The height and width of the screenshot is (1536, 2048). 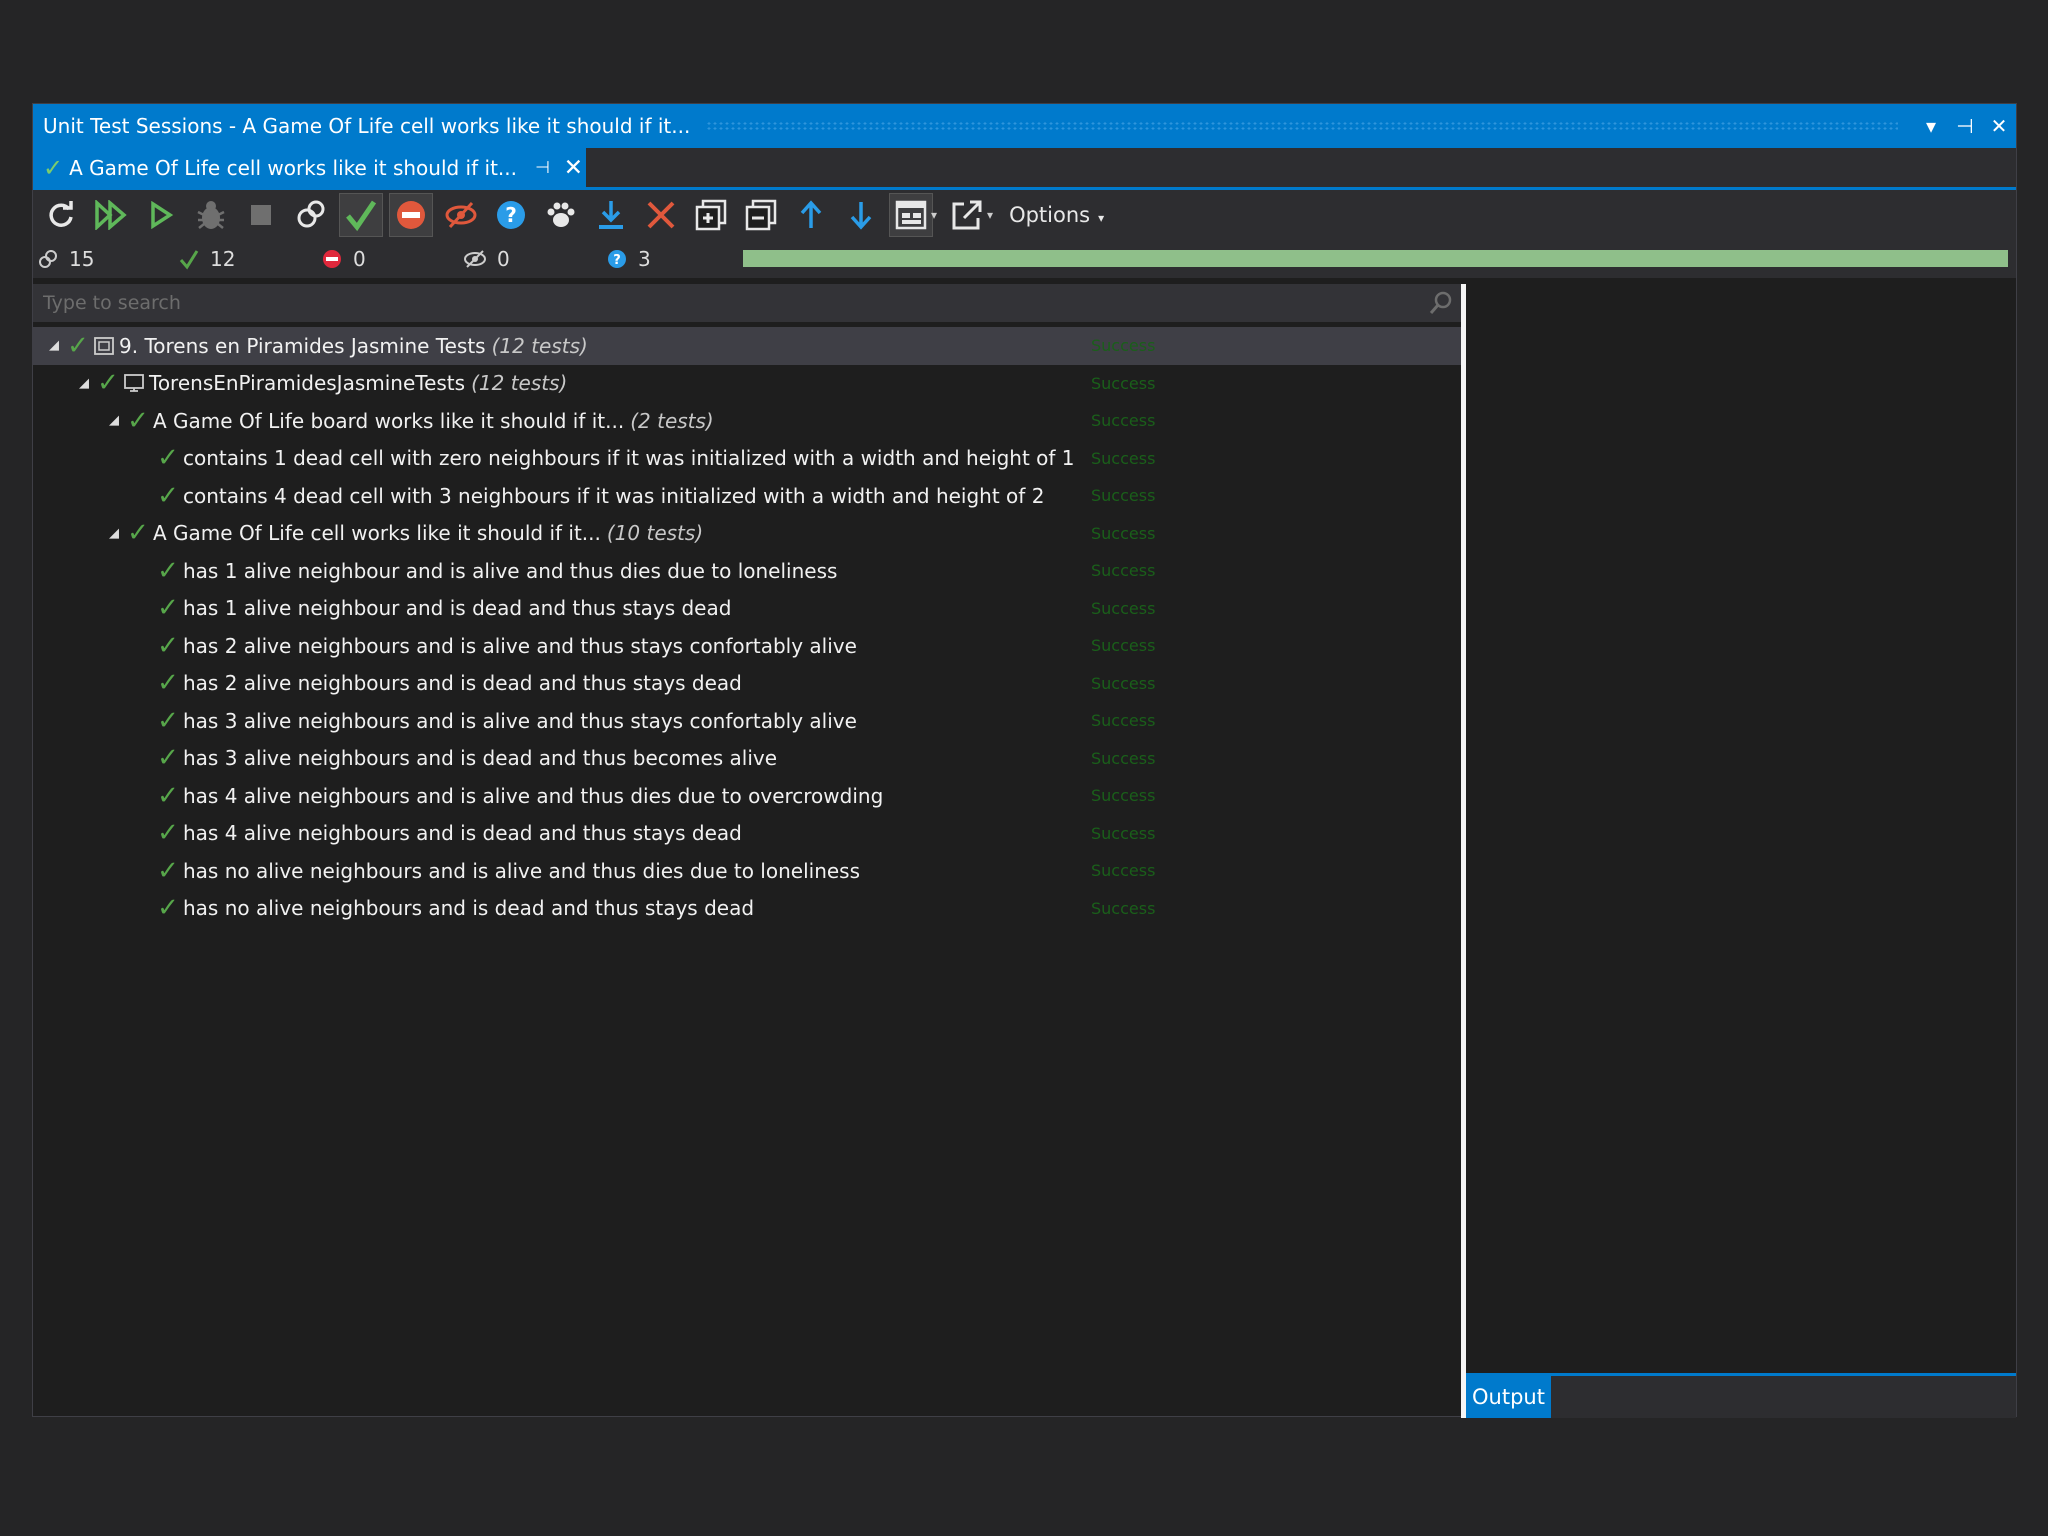 What do you see at coordinates (727, 303) in the screenshot?
I see `search-input` at bounding box center [727, 303].